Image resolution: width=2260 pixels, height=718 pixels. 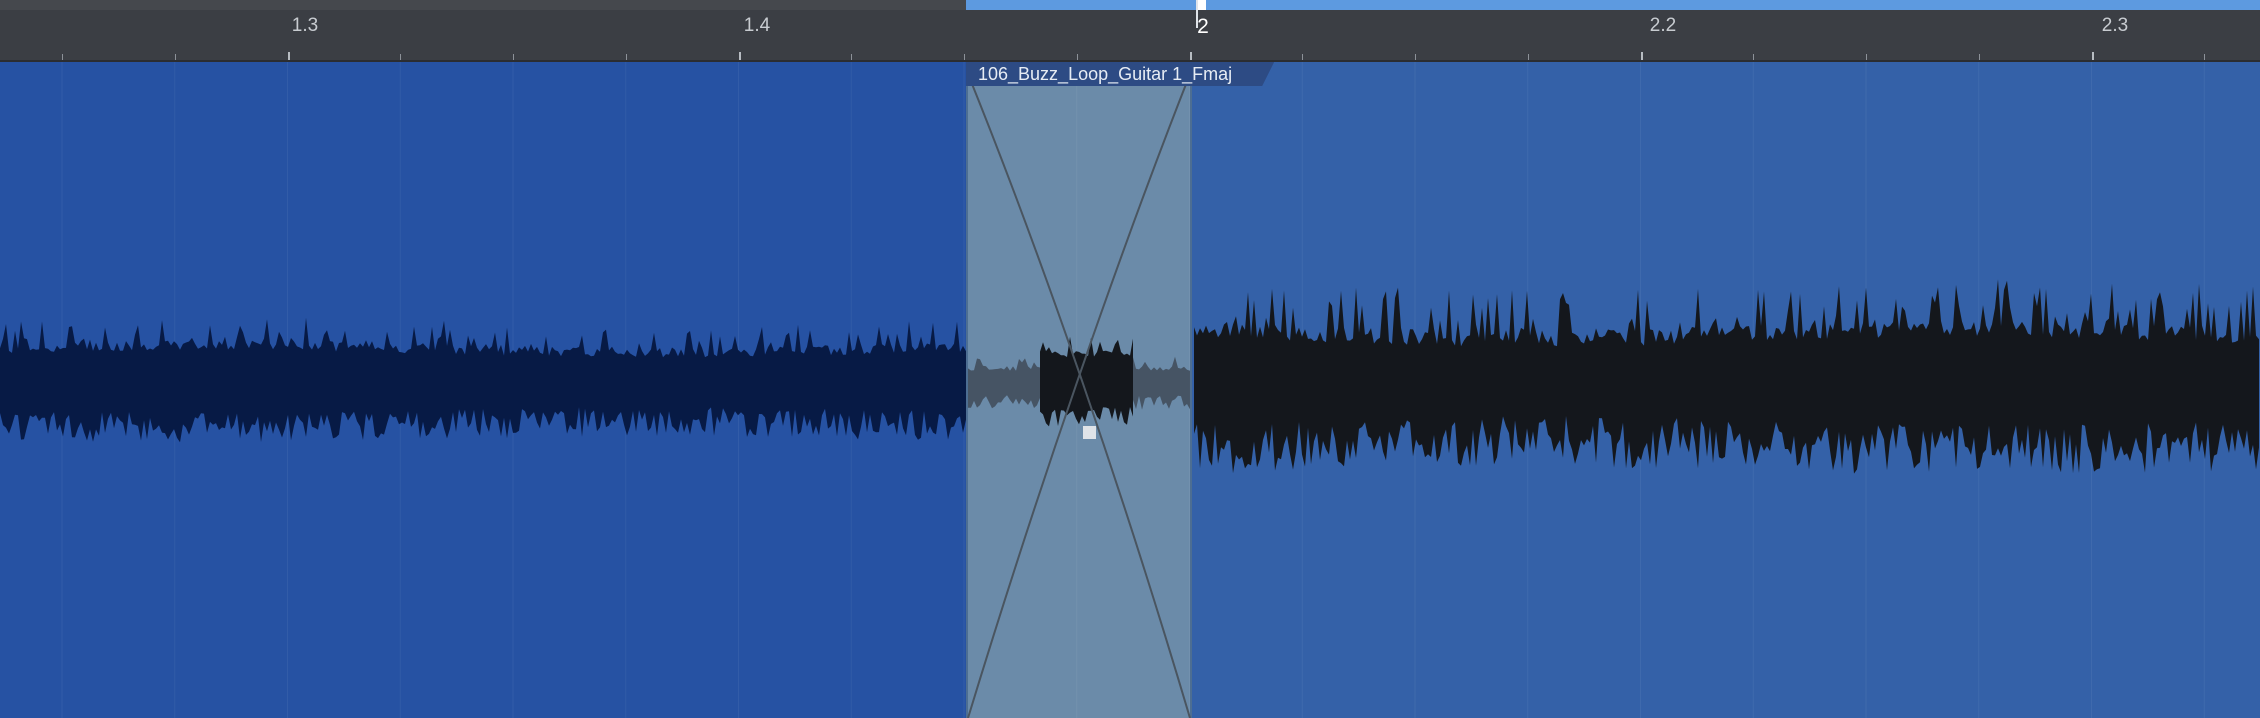 I want to click on loop-range-bar, so click(x=1613, y=5).